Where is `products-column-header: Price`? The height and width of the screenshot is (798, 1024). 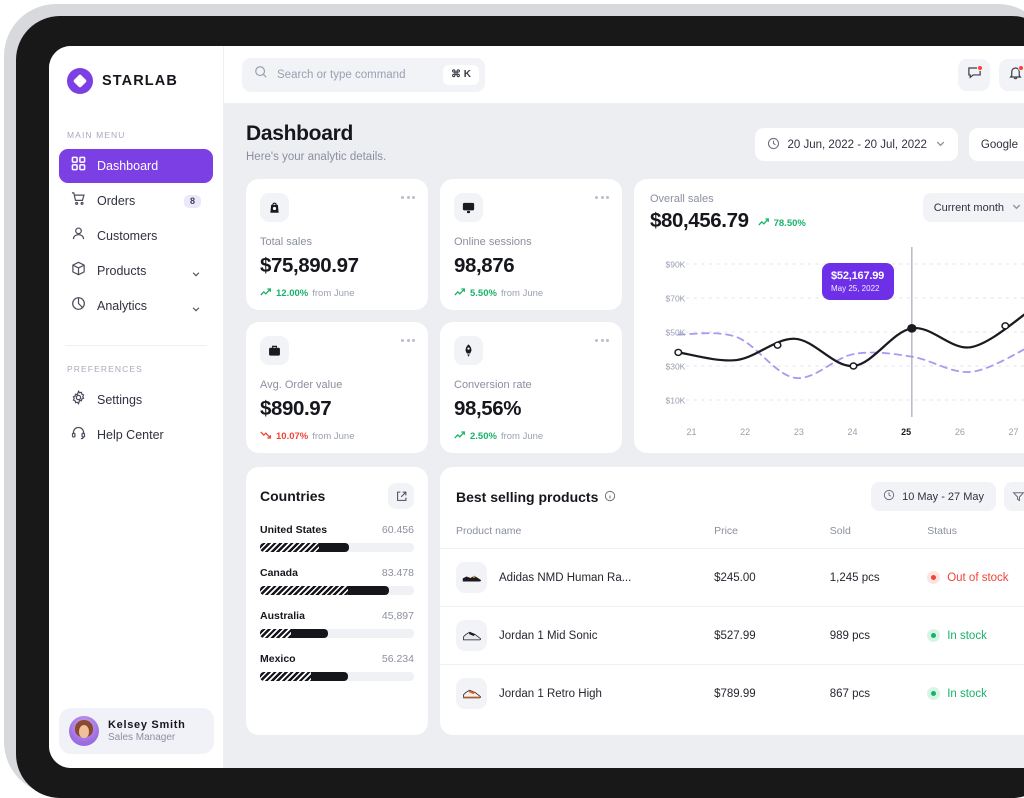
products-column-header: Price is located at coordinates (726, 531).